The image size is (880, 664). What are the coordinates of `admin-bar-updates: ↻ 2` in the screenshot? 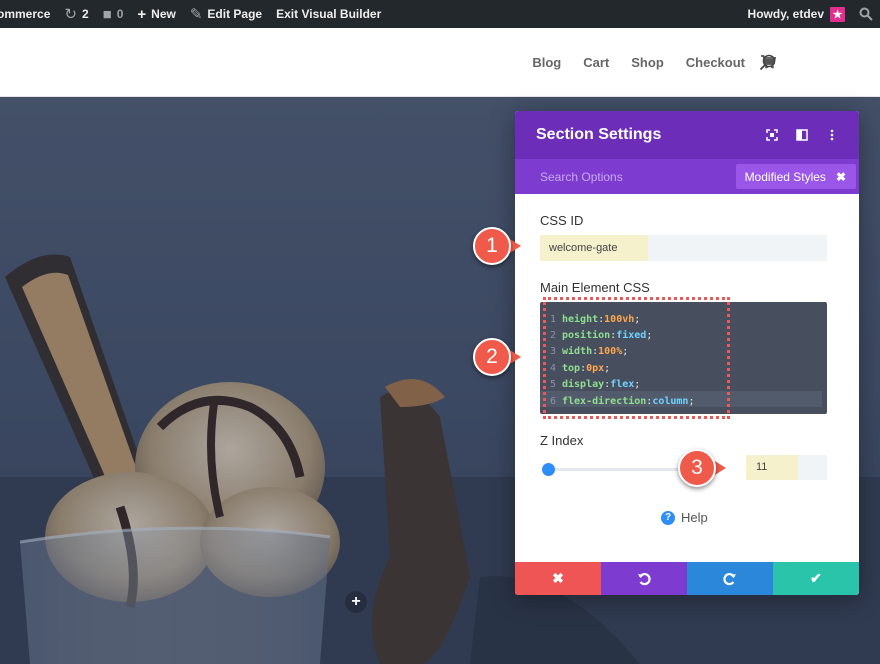 It's located at (76, 14).